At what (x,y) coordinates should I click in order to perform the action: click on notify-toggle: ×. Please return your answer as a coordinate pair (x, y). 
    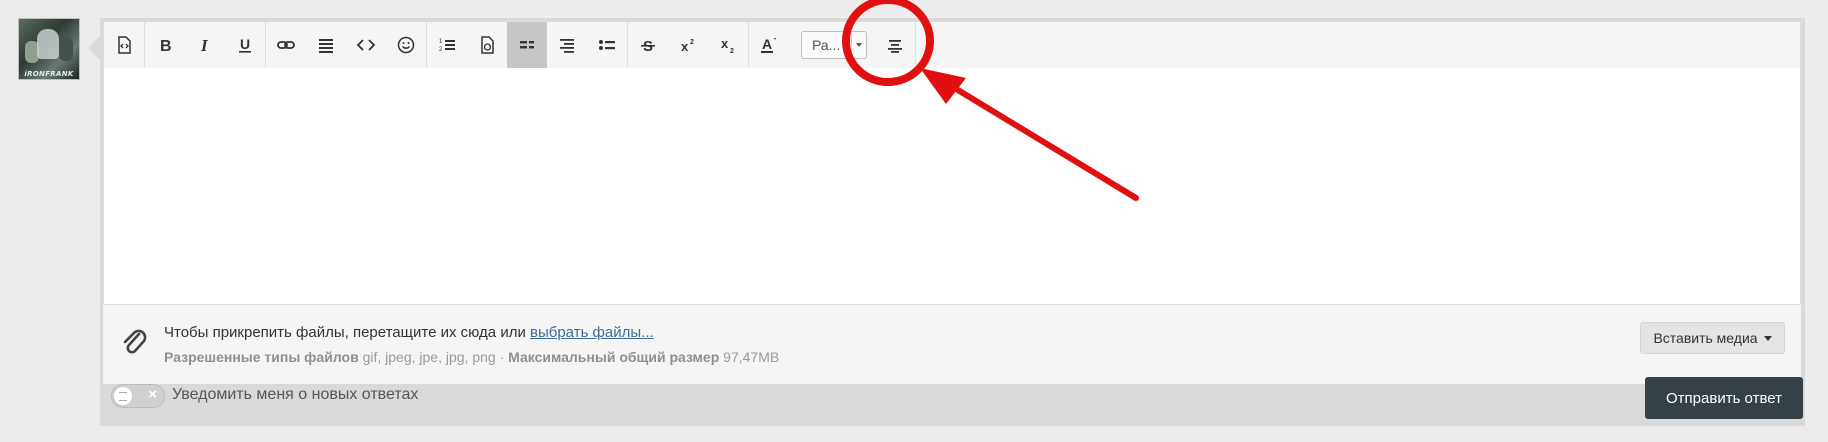
    Looking at the image, I should click on (138, 396).